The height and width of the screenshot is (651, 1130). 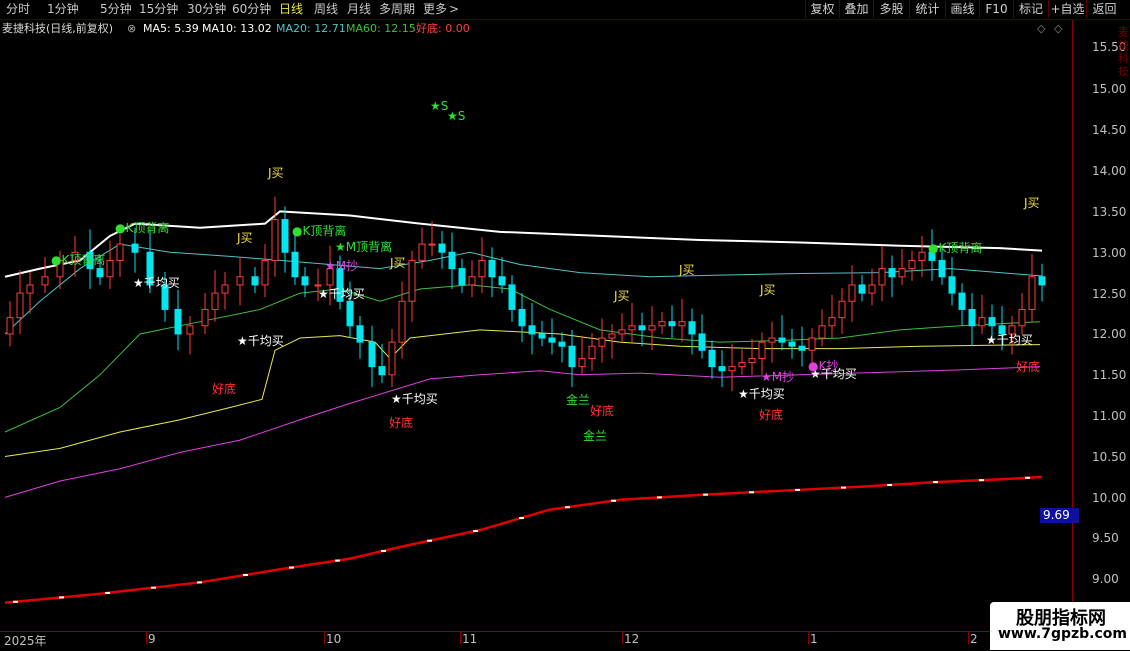 What do you see at coordinates (1109, 89) in the screenshot?
I see `price-tick: 15.00` at bounding box center [1109, 89].